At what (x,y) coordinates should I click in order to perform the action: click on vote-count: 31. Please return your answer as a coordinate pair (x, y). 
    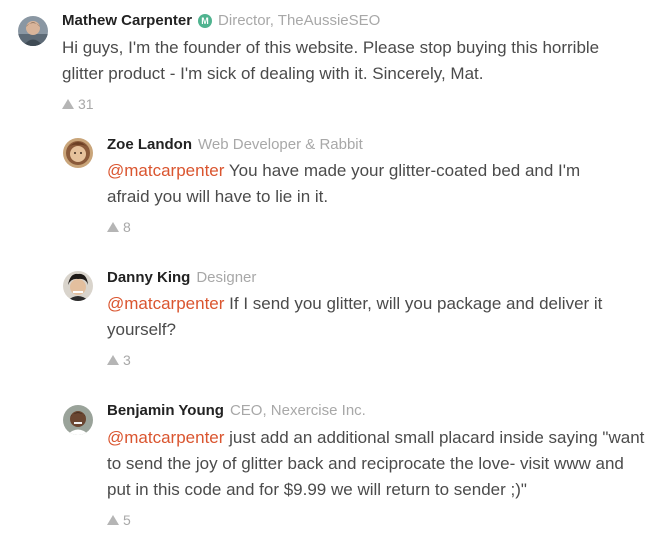
    Looking at the image, I should click on (86, 104).